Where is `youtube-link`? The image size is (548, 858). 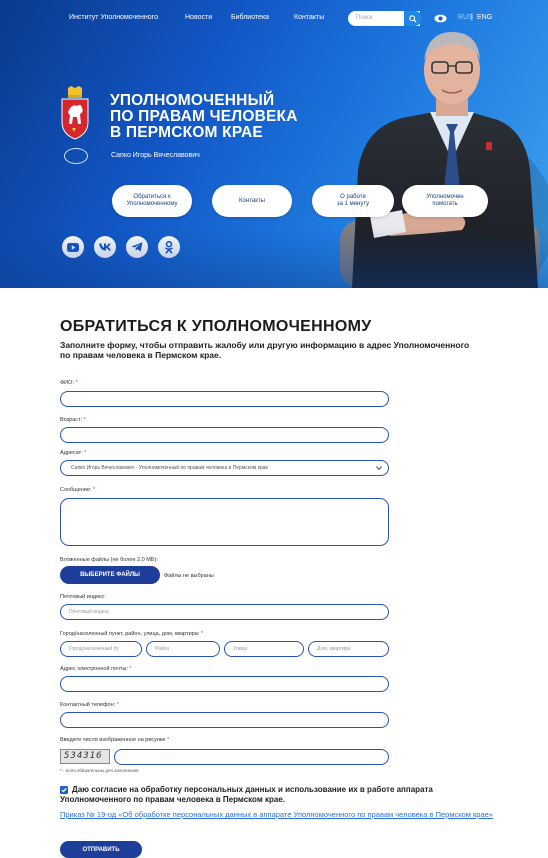
youtube-link is located at coordinates (73, 247).